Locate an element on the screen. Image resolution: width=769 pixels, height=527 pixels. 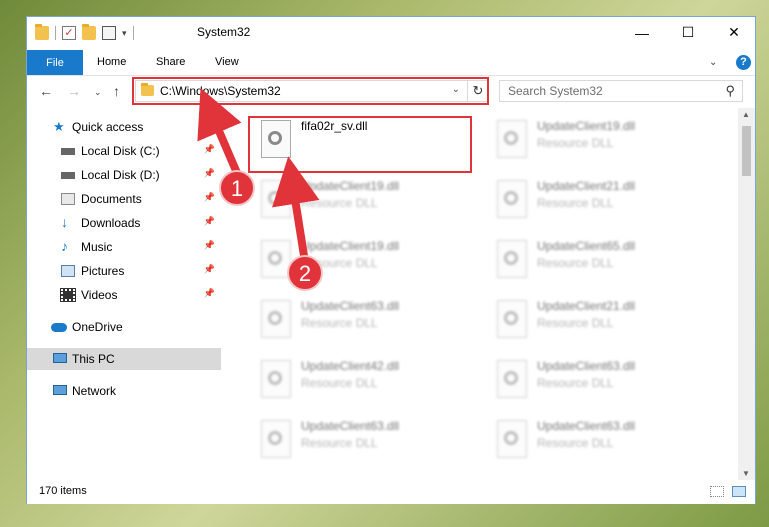
step-badge-2: 2 is located at coordinates (305, 273).